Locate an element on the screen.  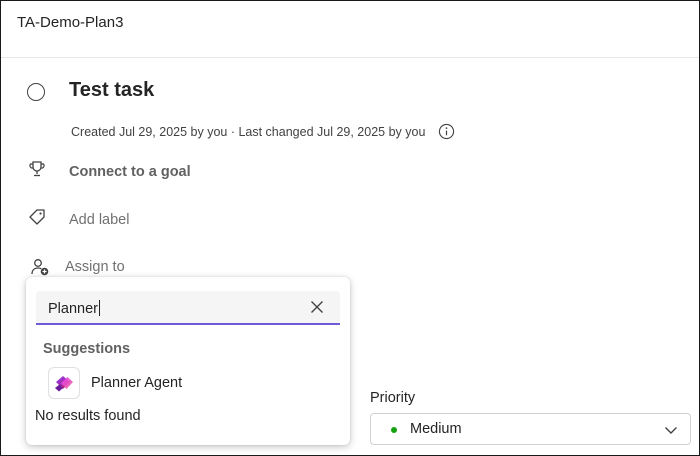
person-add-icon is located at coordinates (40, 267).